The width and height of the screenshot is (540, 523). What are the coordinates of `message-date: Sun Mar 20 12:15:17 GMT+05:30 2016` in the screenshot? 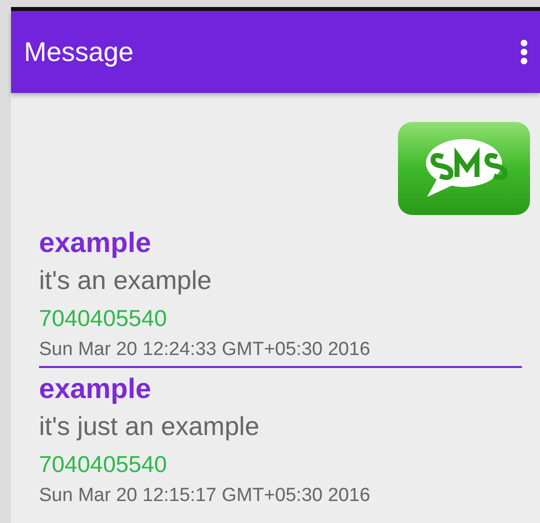 It's located at (204, 496).